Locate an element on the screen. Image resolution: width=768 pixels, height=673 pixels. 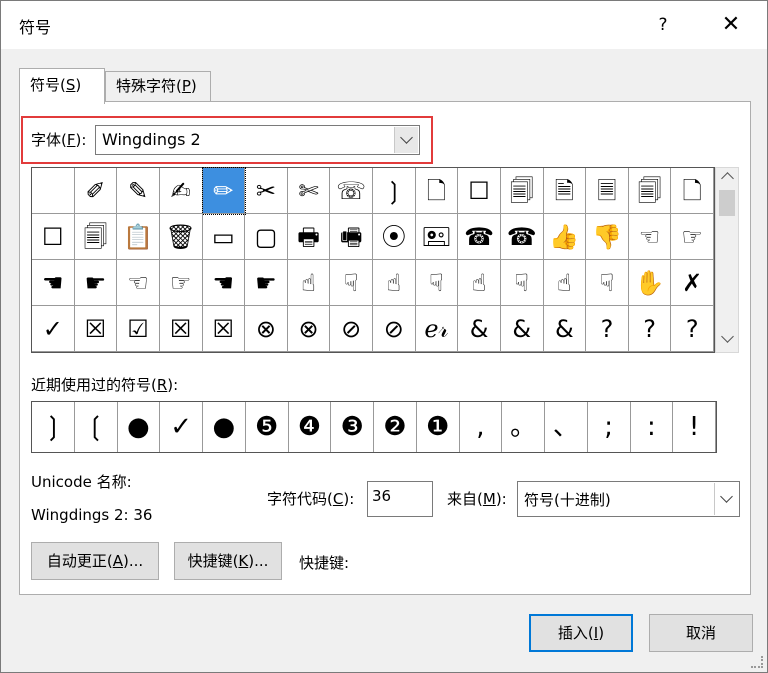
char-code-input: 36 is located at coordinates (400, 499).